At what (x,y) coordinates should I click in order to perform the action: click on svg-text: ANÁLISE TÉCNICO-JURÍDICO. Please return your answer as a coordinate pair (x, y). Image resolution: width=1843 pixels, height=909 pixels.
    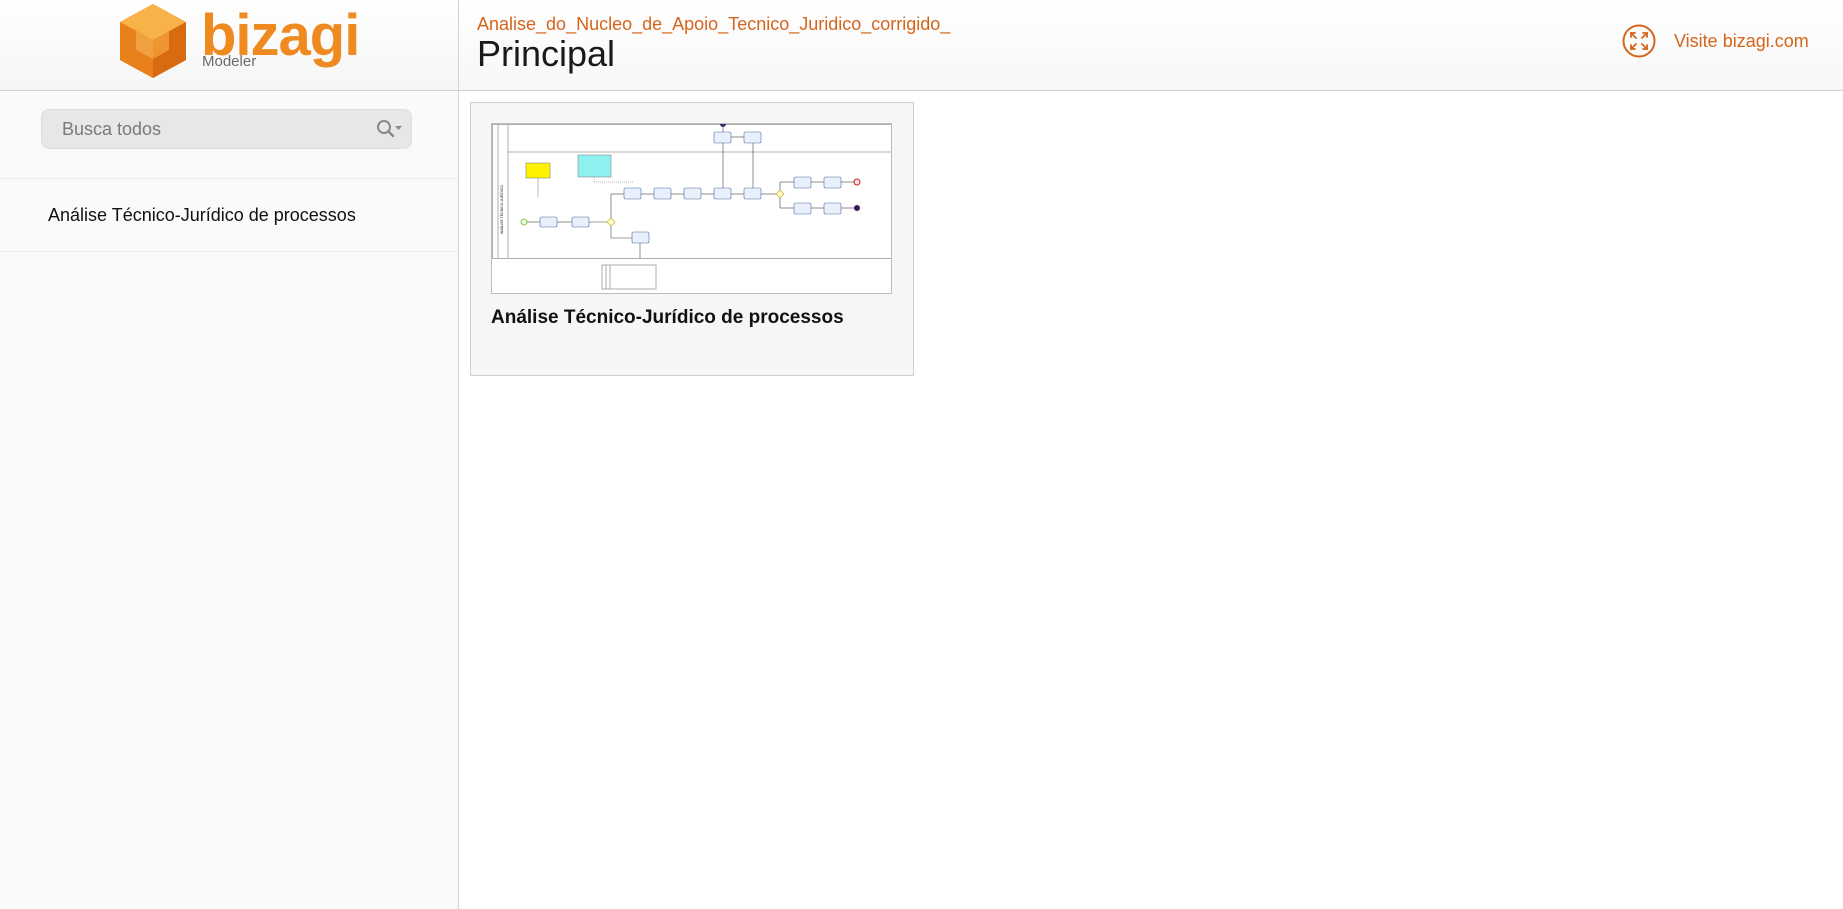
    Looking at the image, I should click on (501, 209).